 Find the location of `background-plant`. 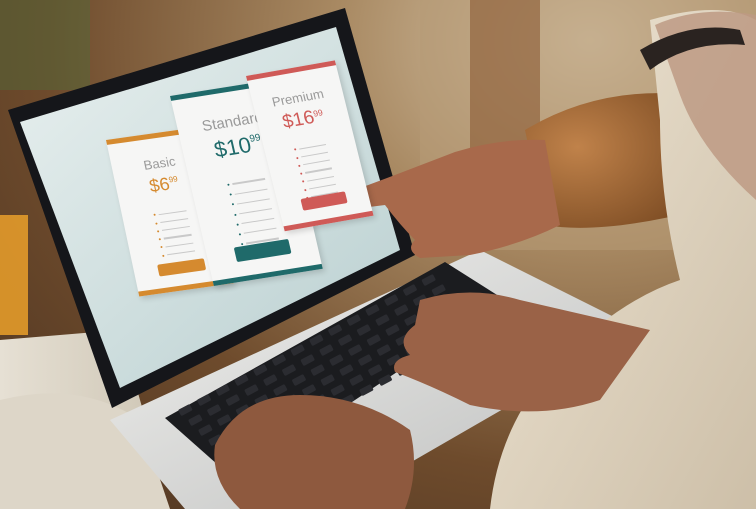

background-plant is located at coordinates (45, 45).